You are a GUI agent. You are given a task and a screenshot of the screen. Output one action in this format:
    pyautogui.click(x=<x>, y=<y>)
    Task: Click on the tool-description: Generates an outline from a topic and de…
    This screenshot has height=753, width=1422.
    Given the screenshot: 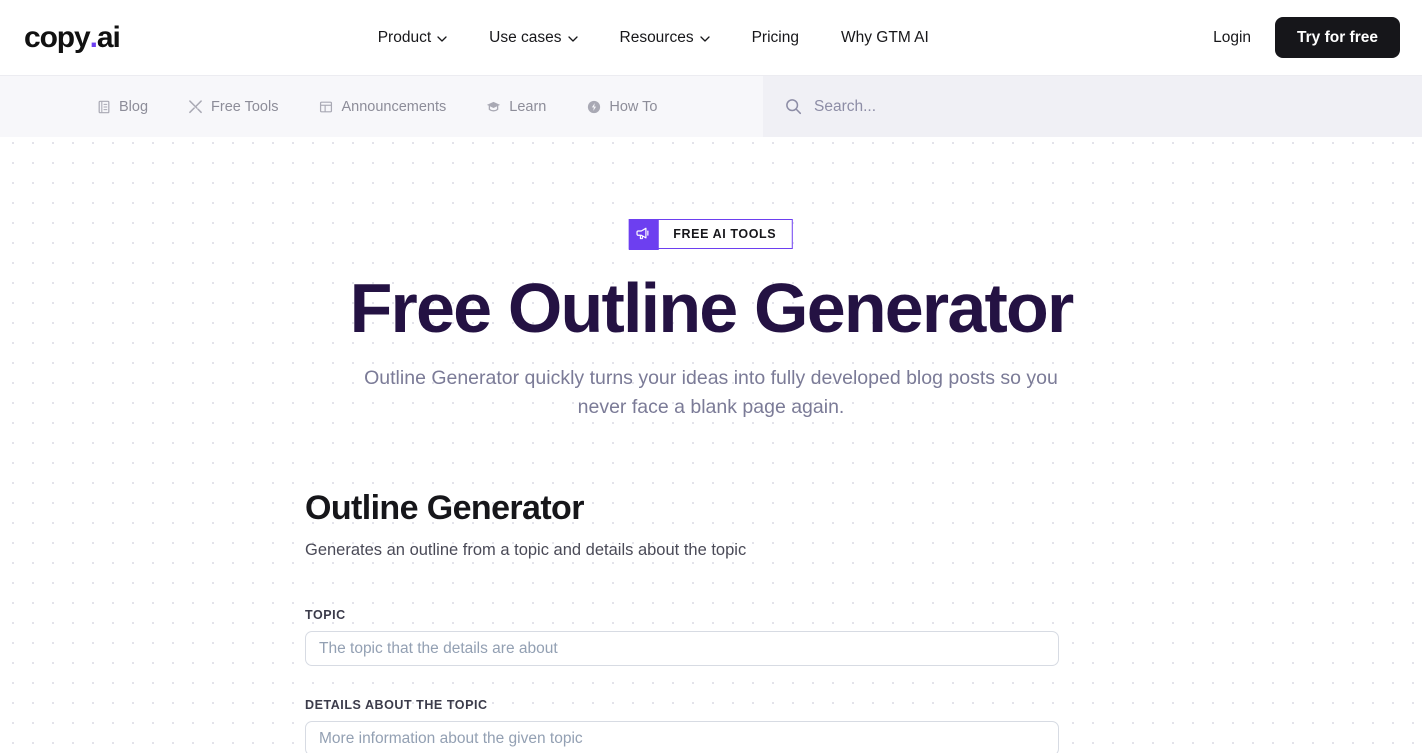 What is the action you would take?
    pyautogui.click(x=526, y=550)
    